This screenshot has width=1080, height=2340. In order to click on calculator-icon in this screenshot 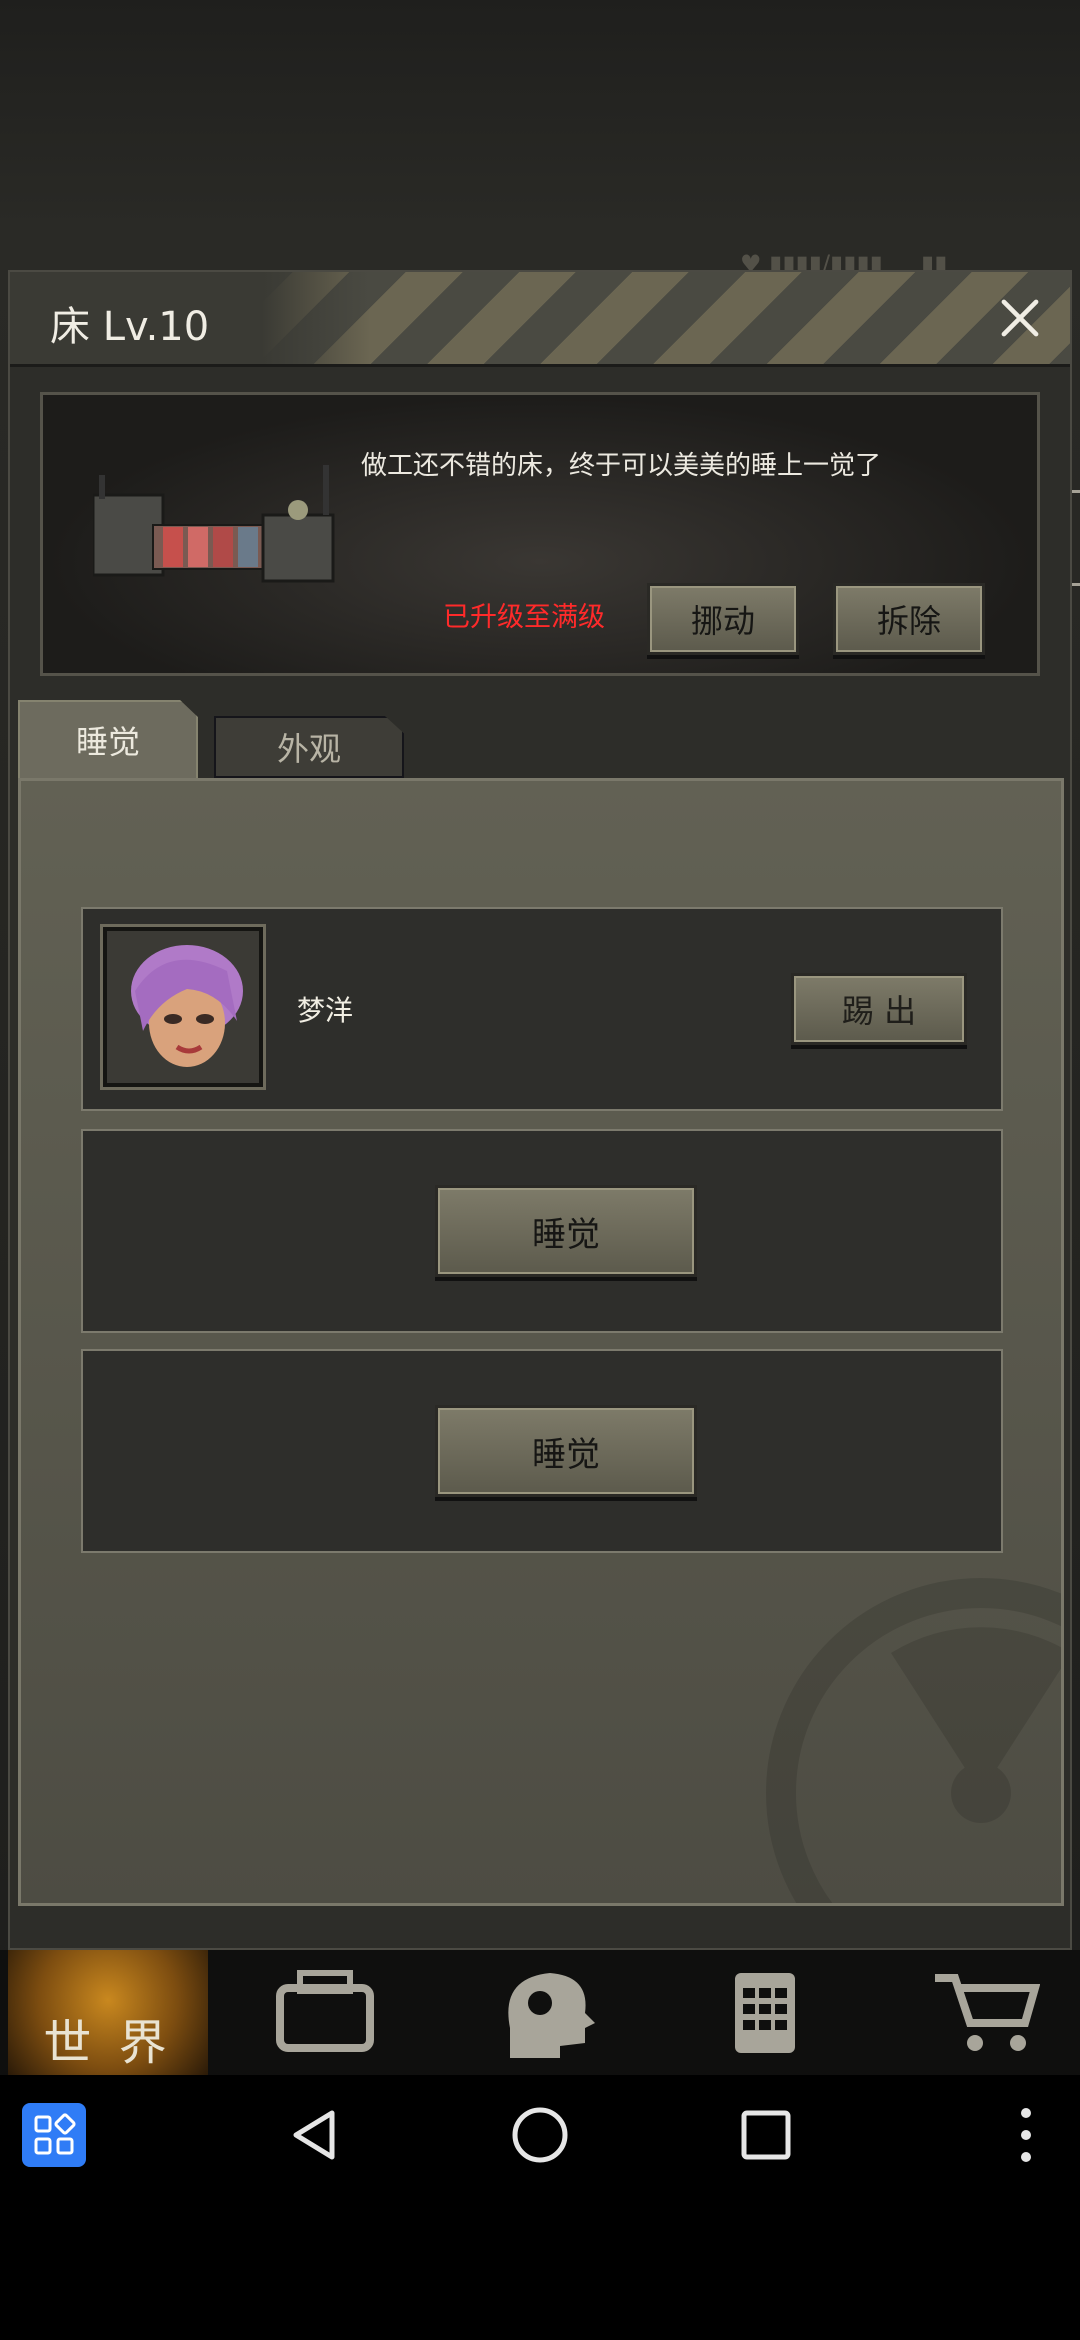, I will do `click(765, 2012)`.